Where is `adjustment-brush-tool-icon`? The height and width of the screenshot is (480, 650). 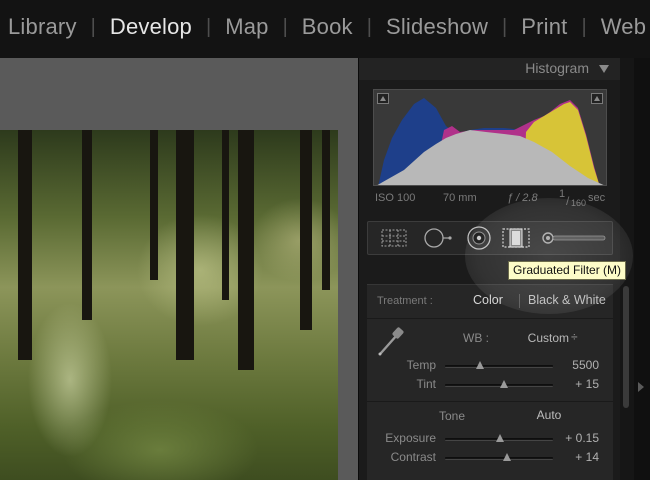
adjustment-brush-tool-icon is located at coordinates (574, 238).